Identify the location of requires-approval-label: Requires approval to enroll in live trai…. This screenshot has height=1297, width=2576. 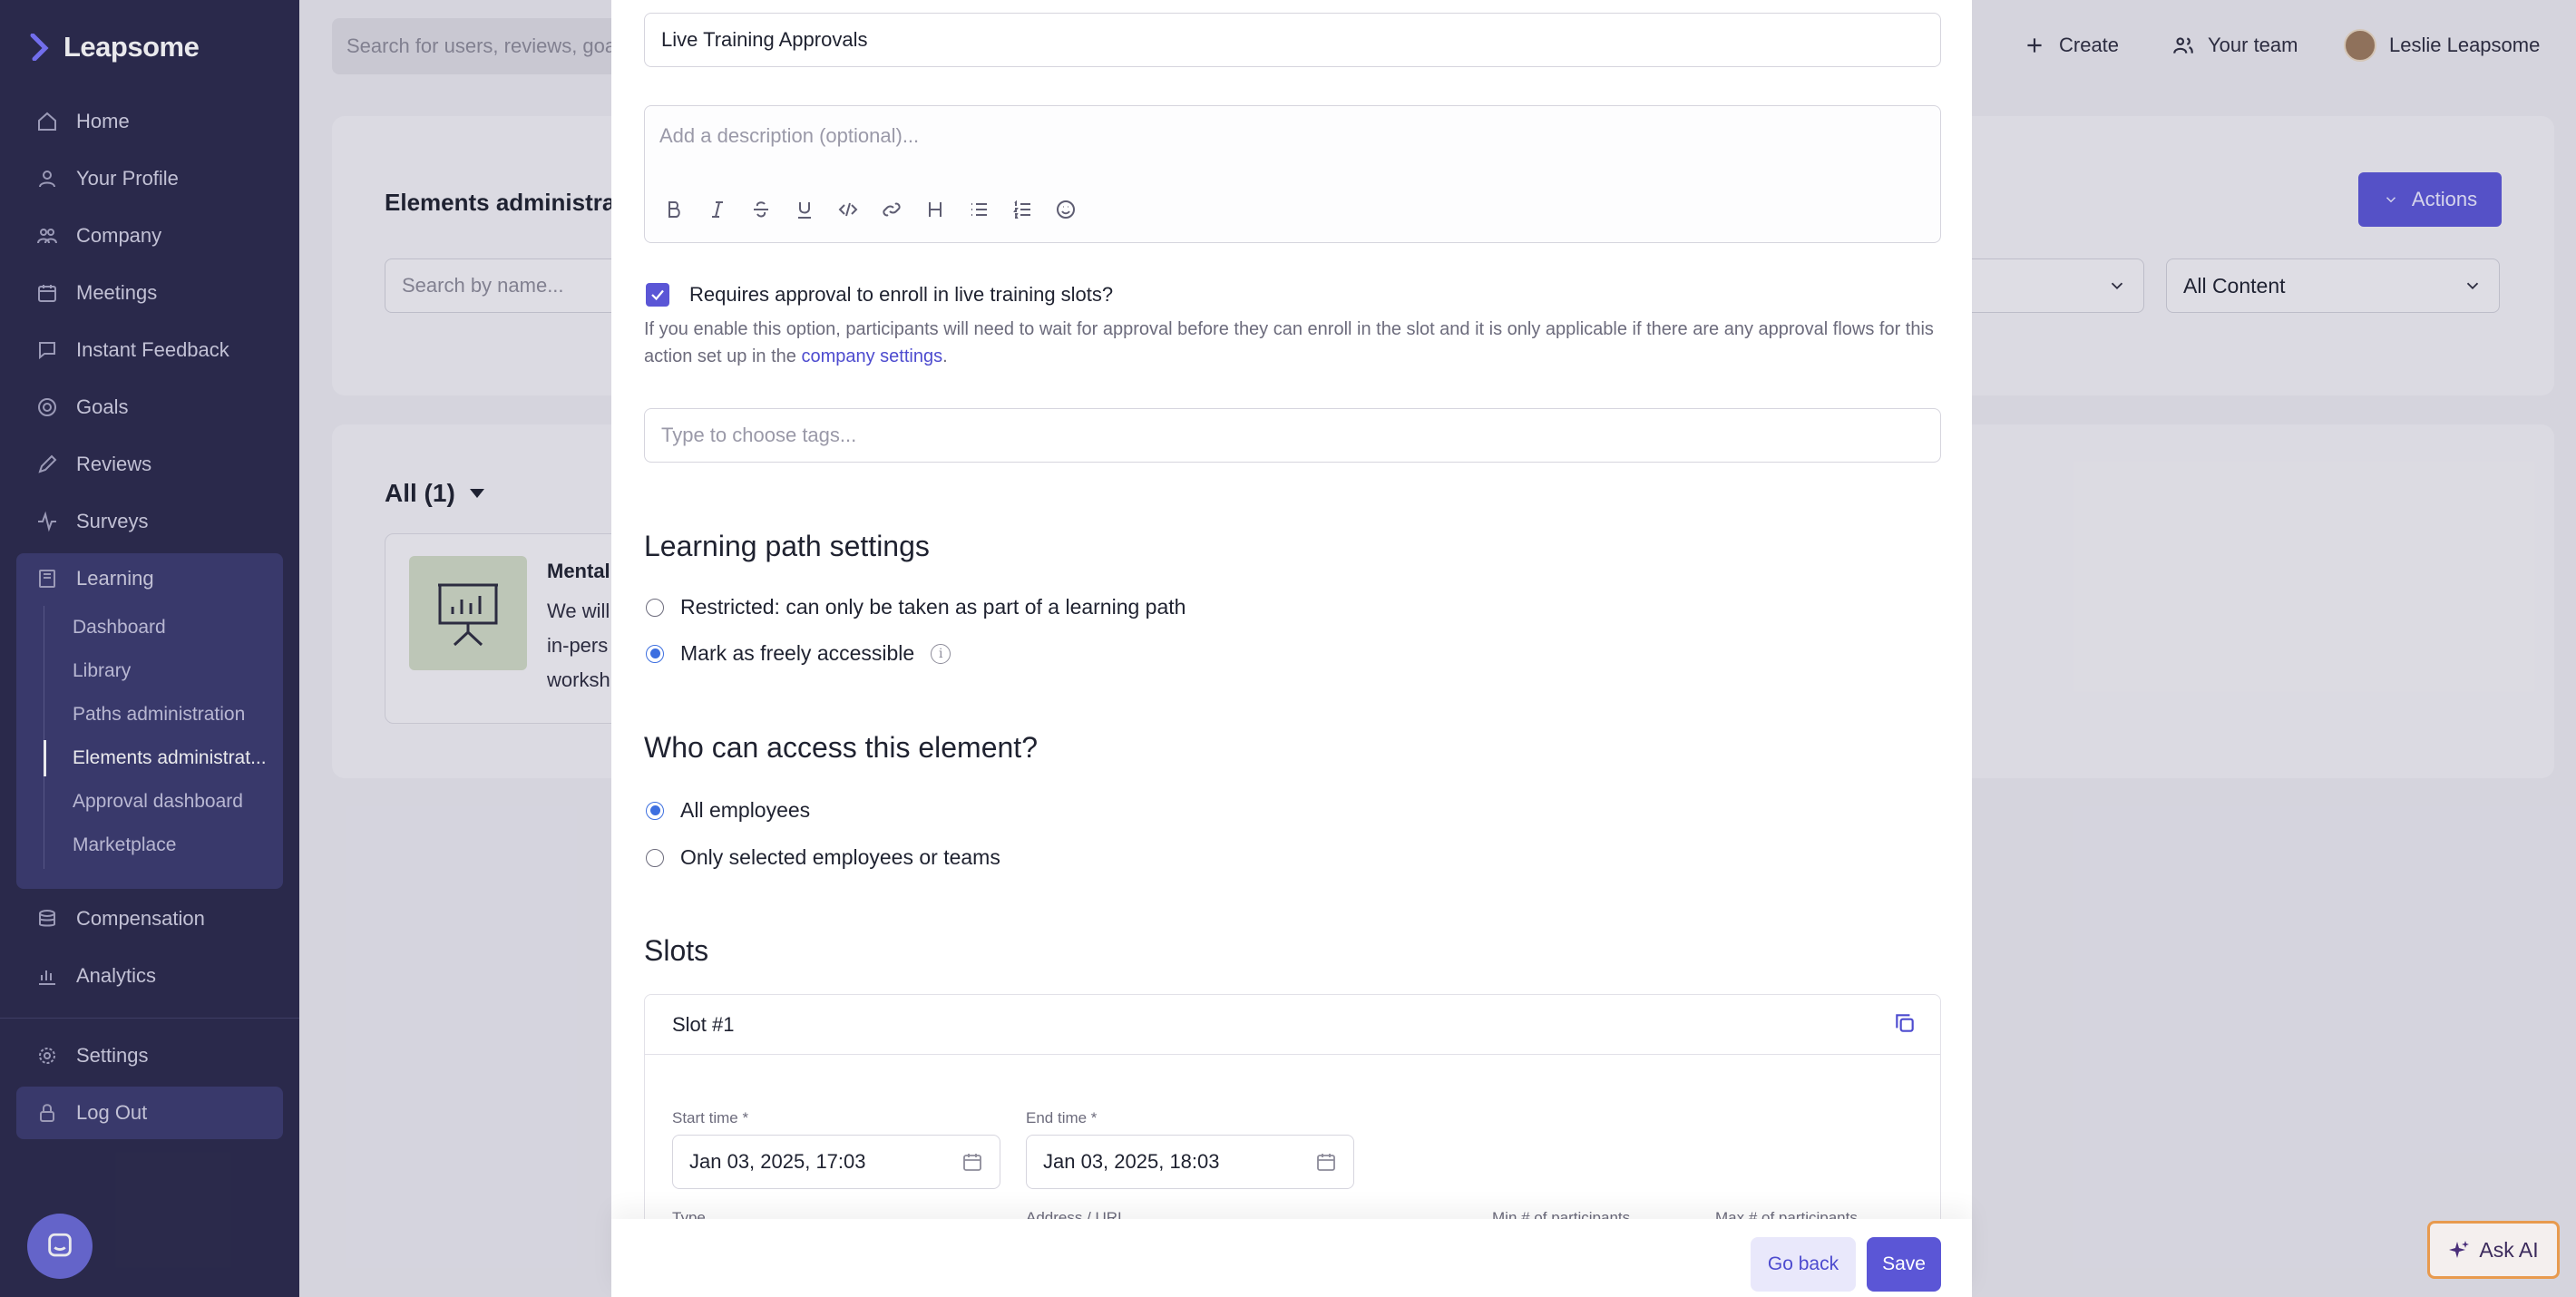
(901, 294).